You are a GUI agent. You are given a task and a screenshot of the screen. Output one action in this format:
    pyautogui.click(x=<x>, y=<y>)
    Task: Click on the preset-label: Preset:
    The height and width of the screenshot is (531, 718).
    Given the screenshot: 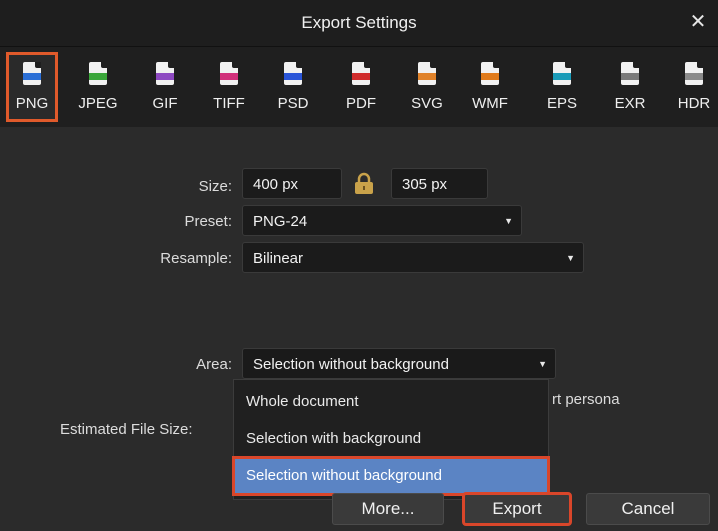 What is the action you would take?
    pyautogui.click(x=208, y=221)
    